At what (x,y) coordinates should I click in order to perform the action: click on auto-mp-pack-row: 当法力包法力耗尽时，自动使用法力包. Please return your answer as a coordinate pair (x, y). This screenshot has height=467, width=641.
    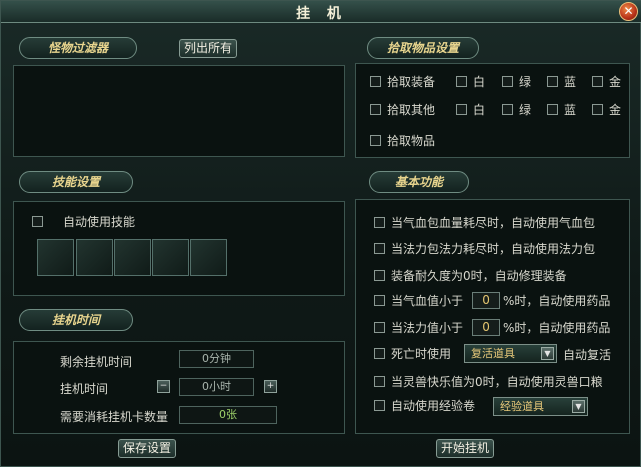
    Looking at the image, I should click on (484, 248).